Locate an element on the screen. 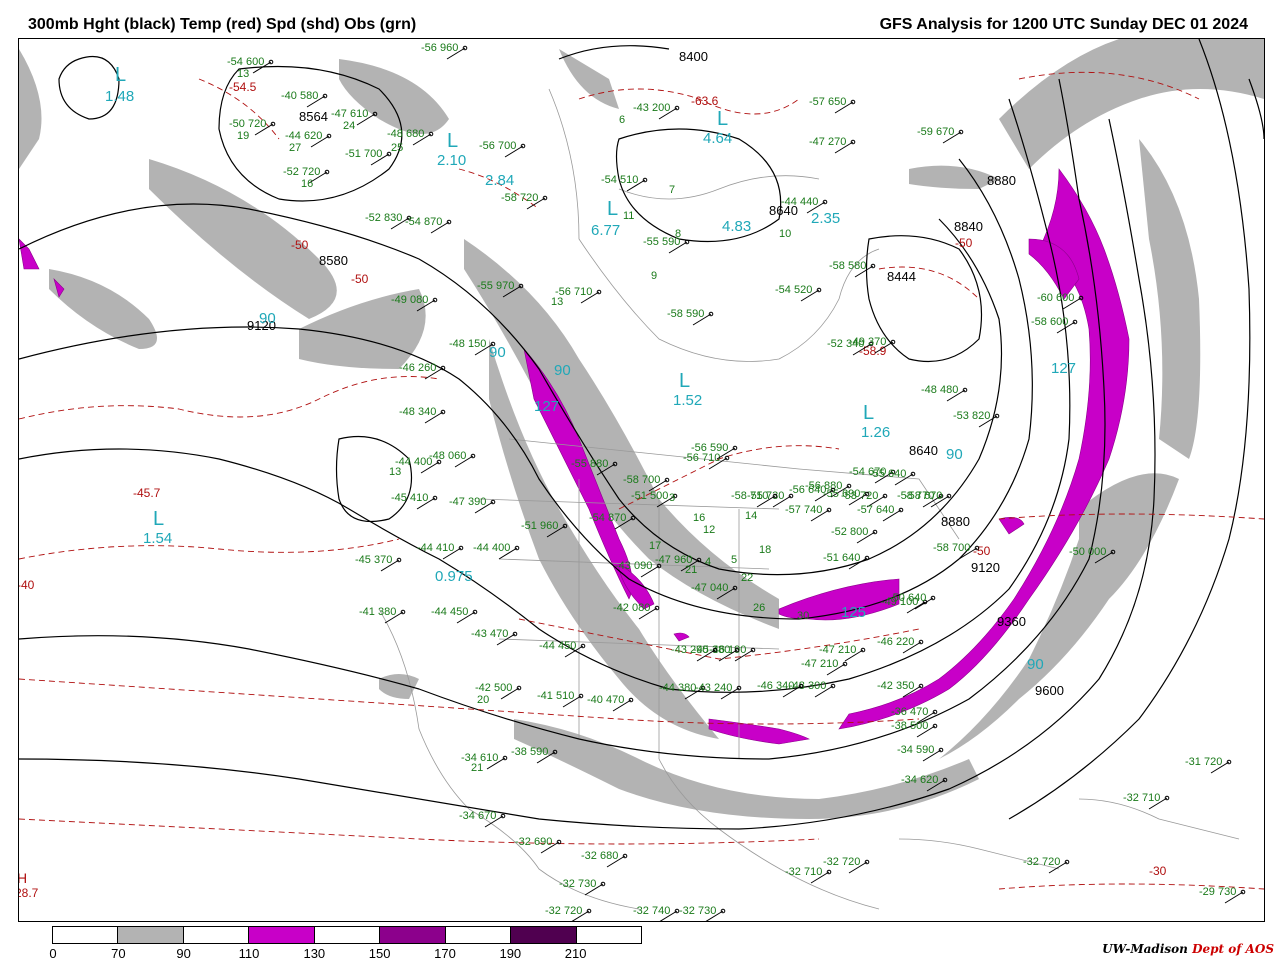 This screenshot has height=961, width=1280. observation-value: -58 670 is located at coordinates (923, 496).